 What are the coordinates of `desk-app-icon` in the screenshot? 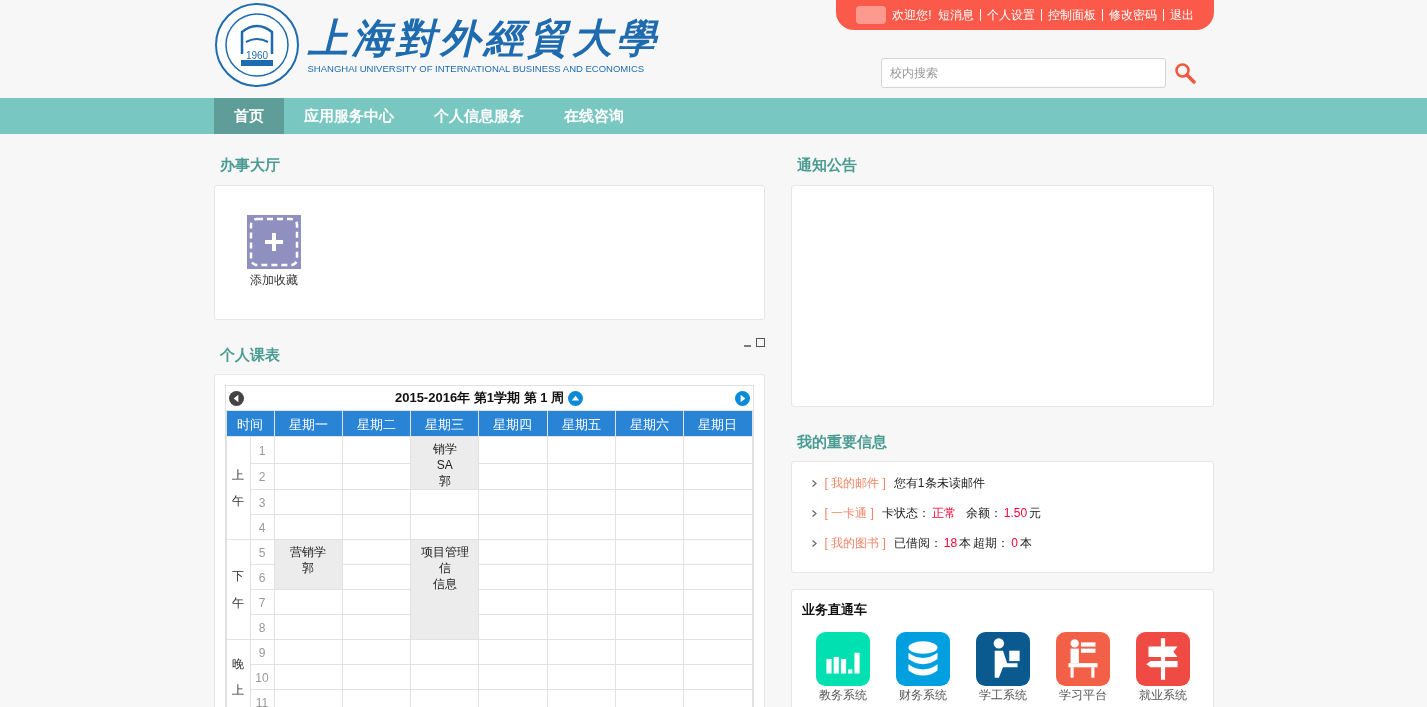 It's located at (1003, 658).